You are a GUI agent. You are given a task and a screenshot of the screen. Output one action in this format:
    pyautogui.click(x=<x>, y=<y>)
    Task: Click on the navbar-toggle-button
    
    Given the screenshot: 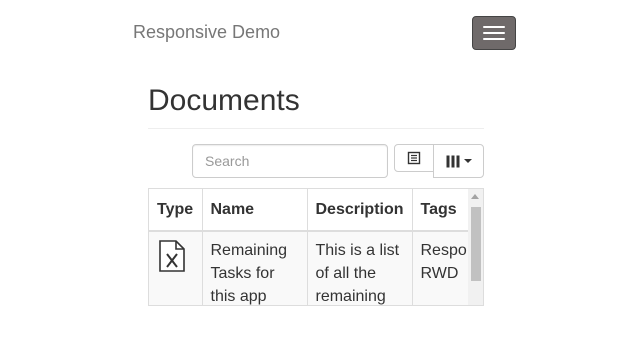 What is the action you would take?
    pyautogui.click(x=494, y=33)
    